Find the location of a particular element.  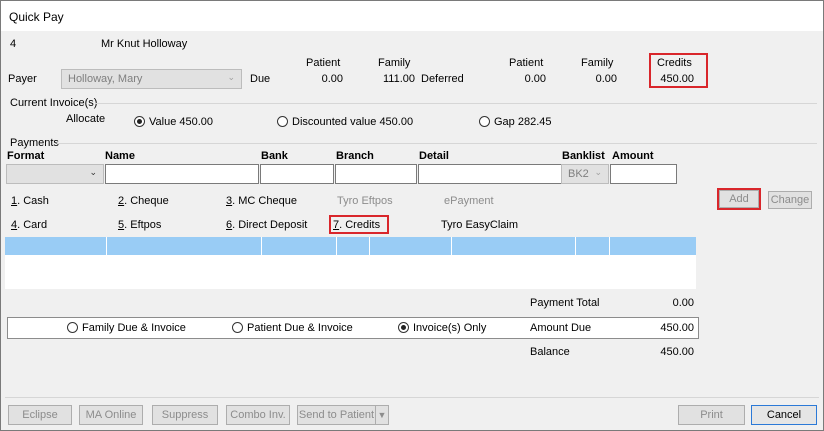

method-mc-cheque: 3. MC Cheque is located at coordinates (261, 201).